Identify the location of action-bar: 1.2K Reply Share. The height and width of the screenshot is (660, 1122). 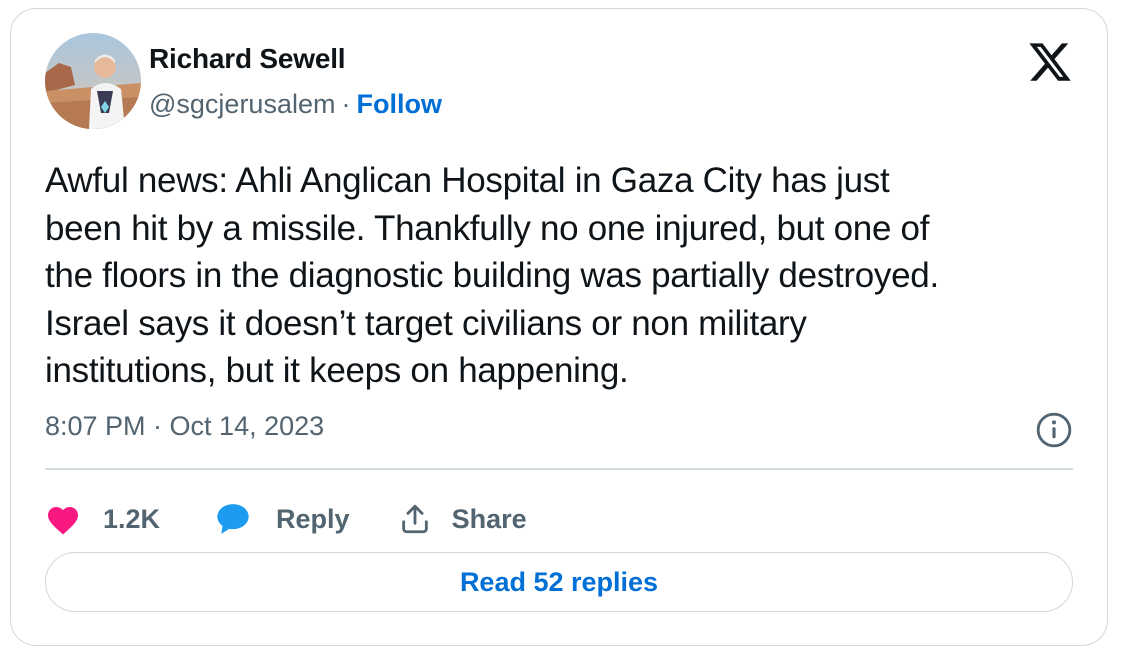
(286, 519).